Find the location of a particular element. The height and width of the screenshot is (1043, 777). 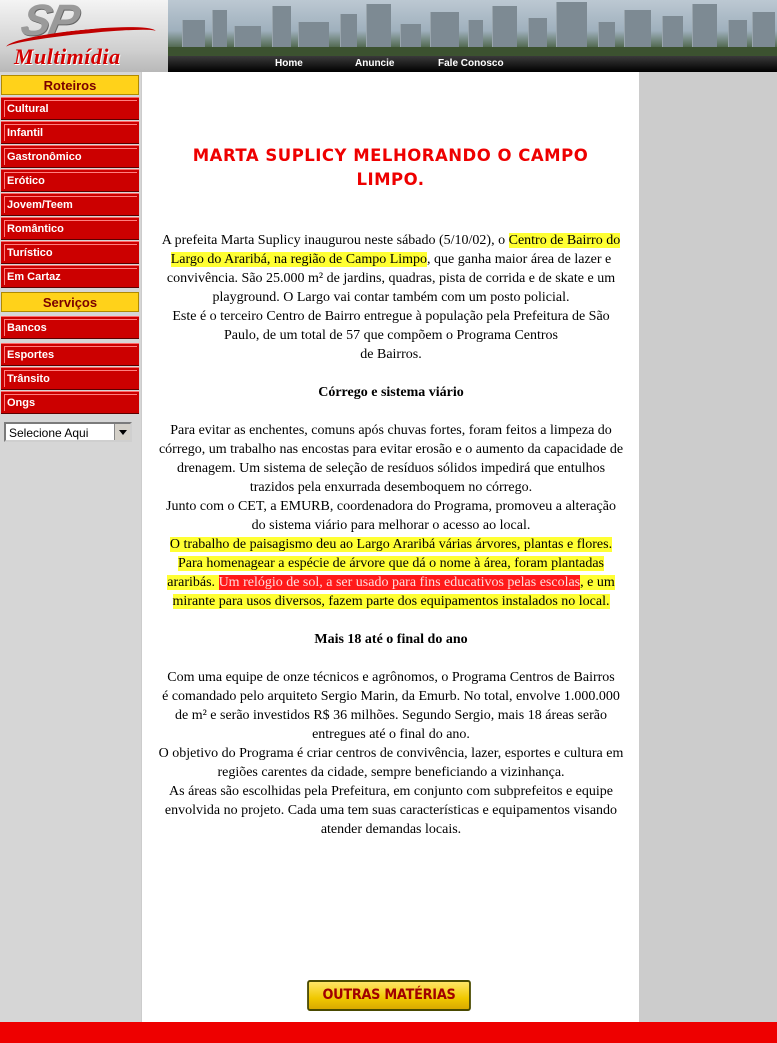

sidebar-item-infantil: Infantil is located at coordinates (70, 132).